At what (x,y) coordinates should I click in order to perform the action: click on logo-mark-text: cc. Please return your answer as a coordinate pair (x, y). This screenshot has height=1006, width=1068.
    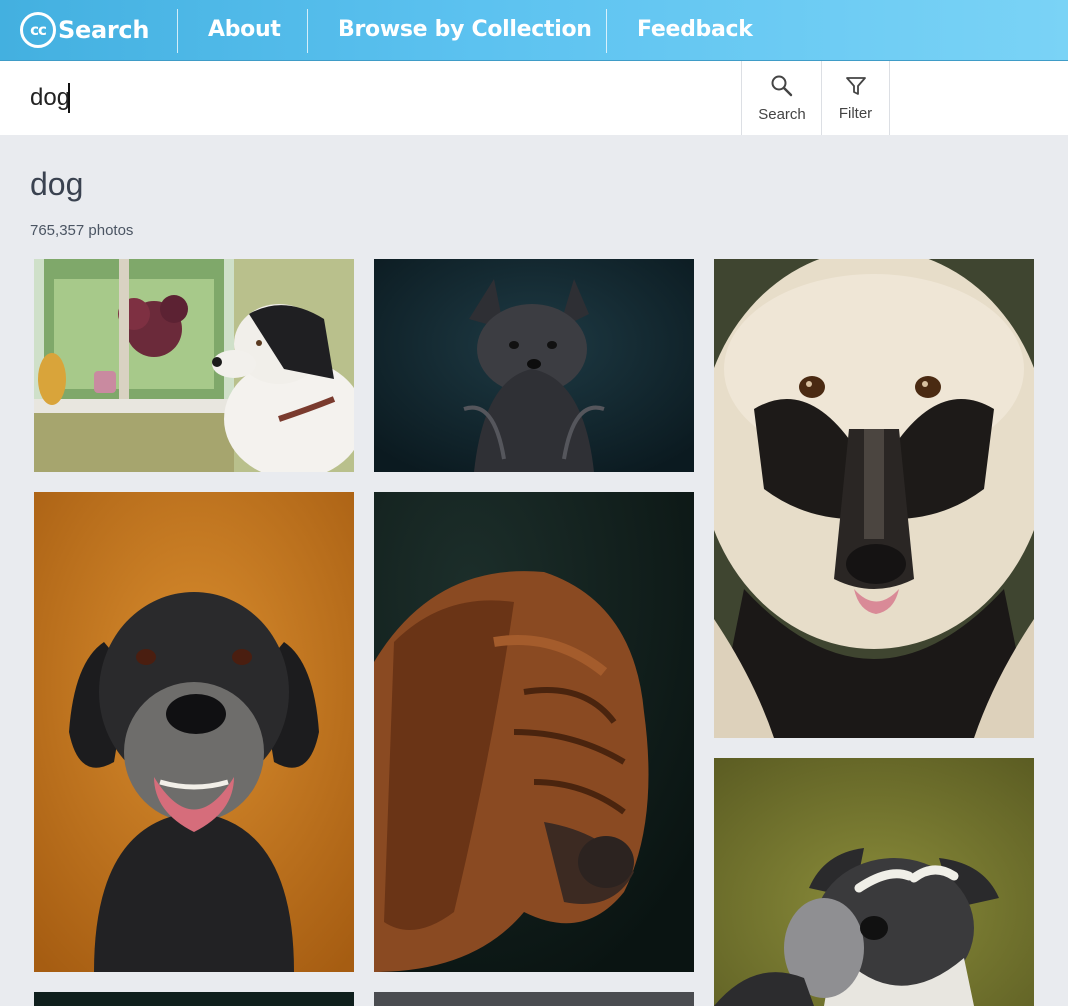
    Looking at the image, I should click on (38, 30).